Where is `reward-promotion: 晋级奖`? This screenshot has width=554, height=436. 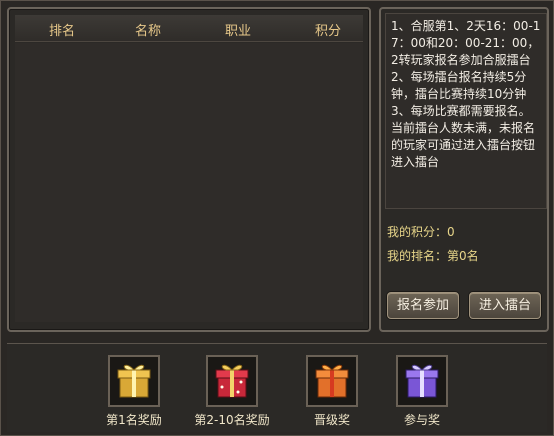
reward-promotion: 晋级奖 is located at coordinates (332, 391).